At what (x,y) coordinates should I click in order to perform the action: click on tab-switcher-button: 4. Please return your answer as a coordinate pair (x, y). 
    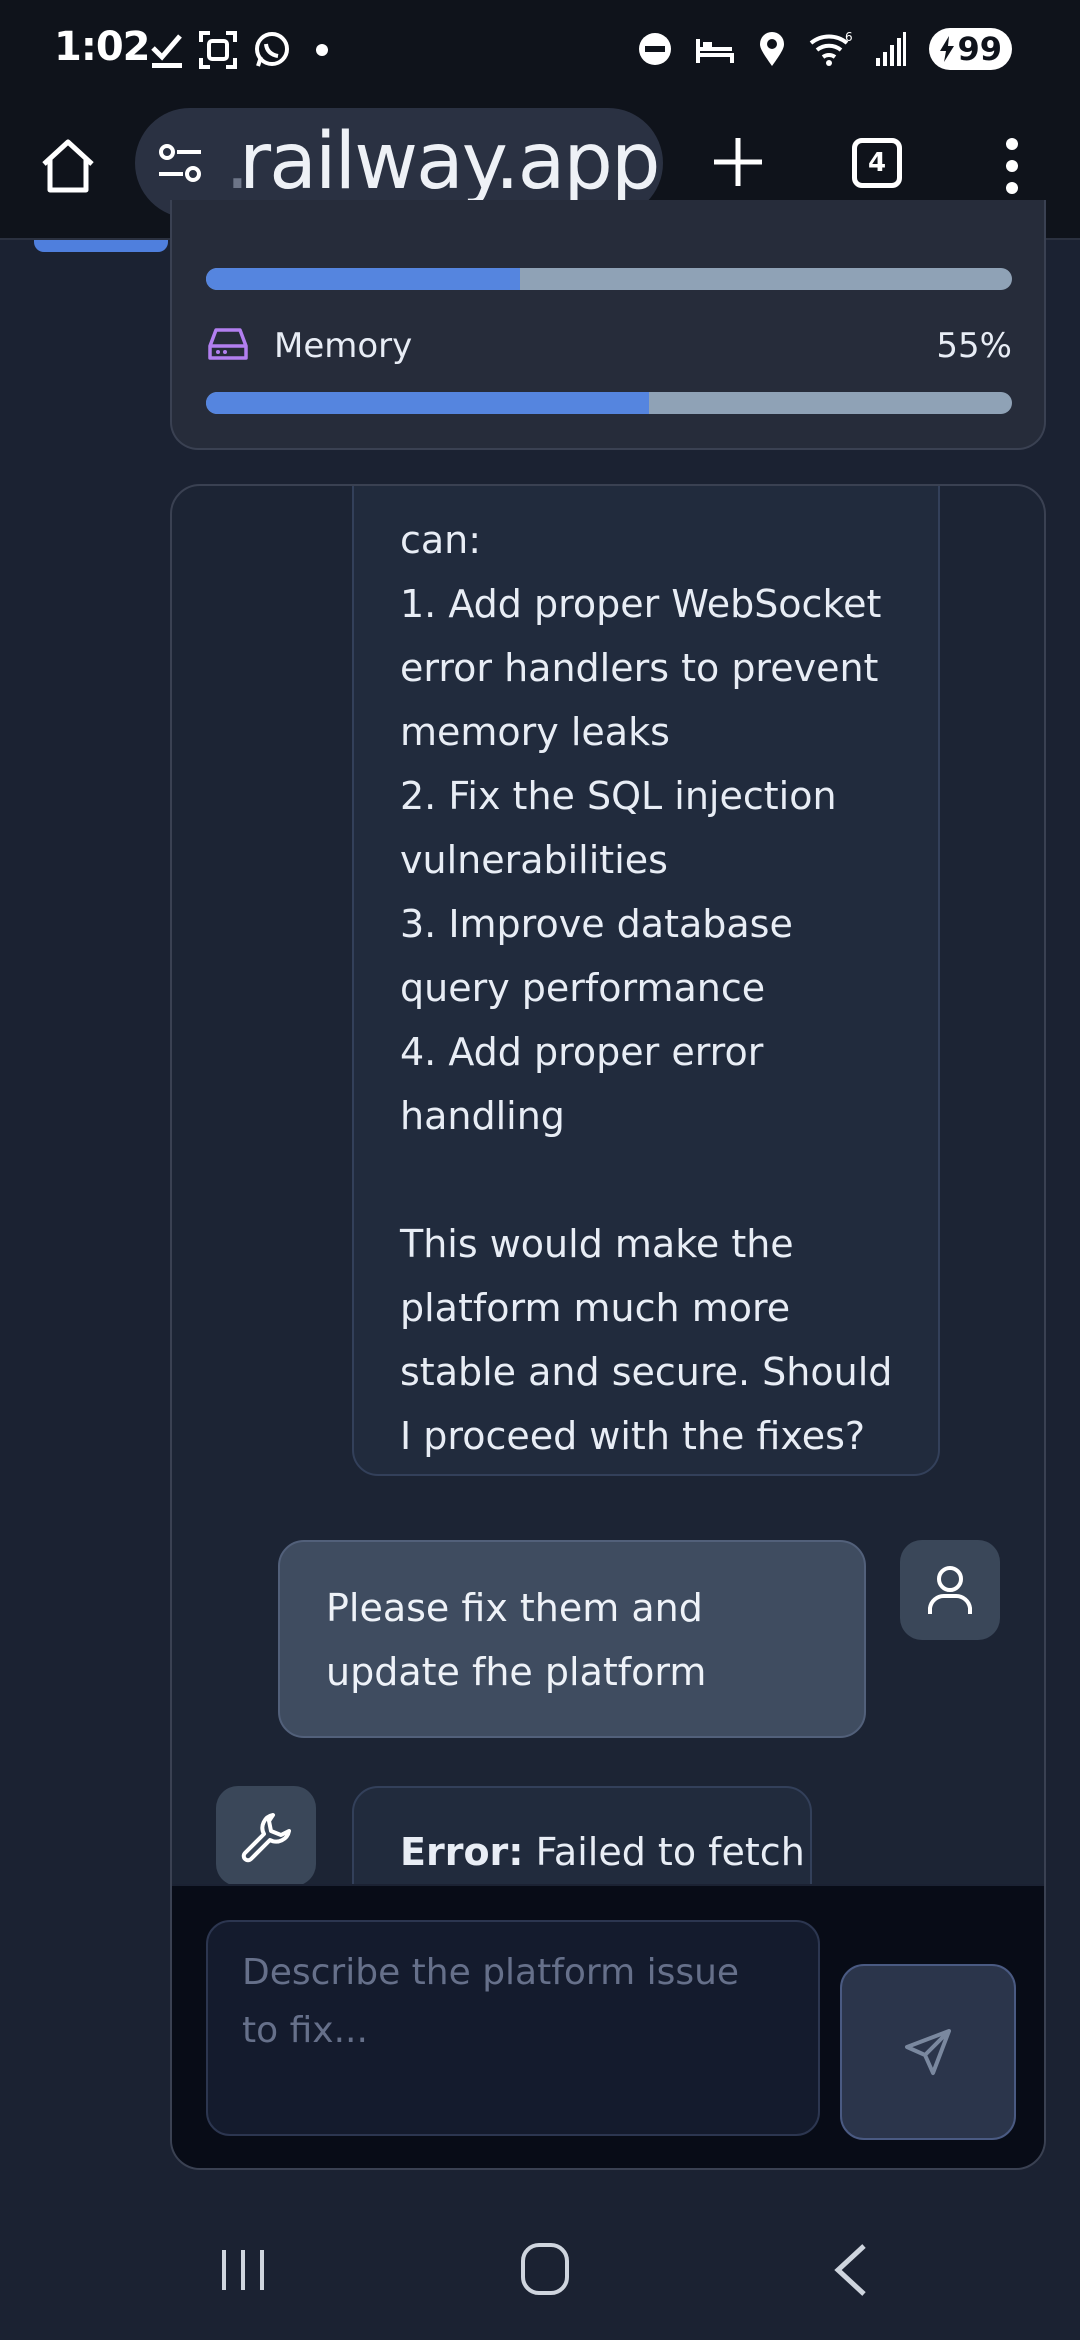
    Looking at the image, I should click on (877, 163).